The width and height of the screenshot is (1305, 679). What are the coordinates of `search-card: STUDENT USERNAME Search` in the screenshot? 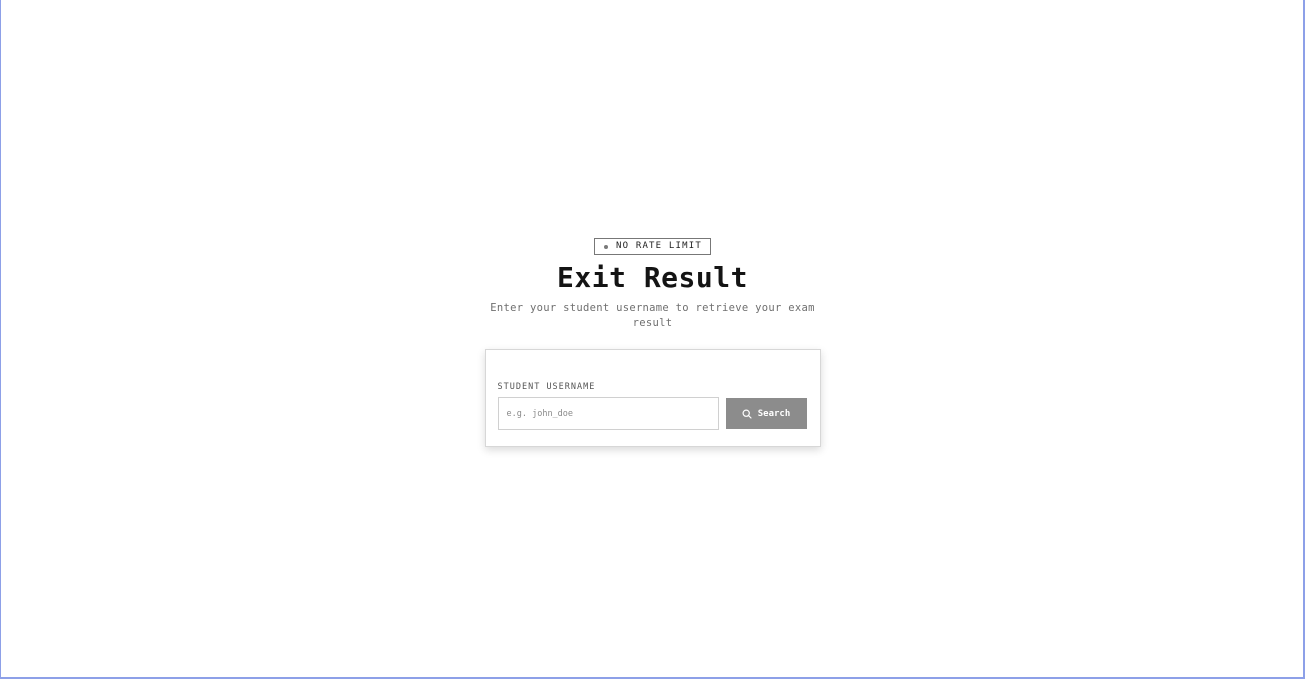 It's located at (652, 398).